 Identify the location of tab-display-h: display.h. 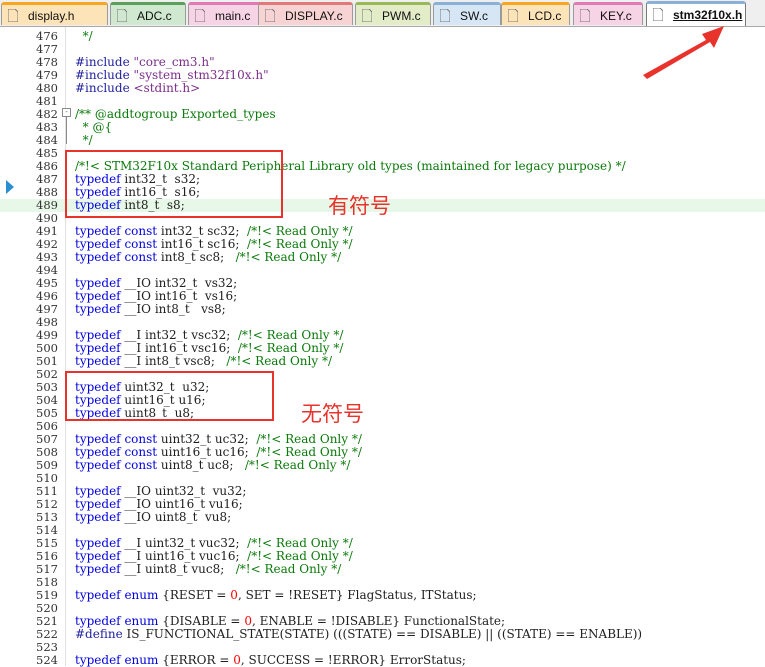
(54, 13).